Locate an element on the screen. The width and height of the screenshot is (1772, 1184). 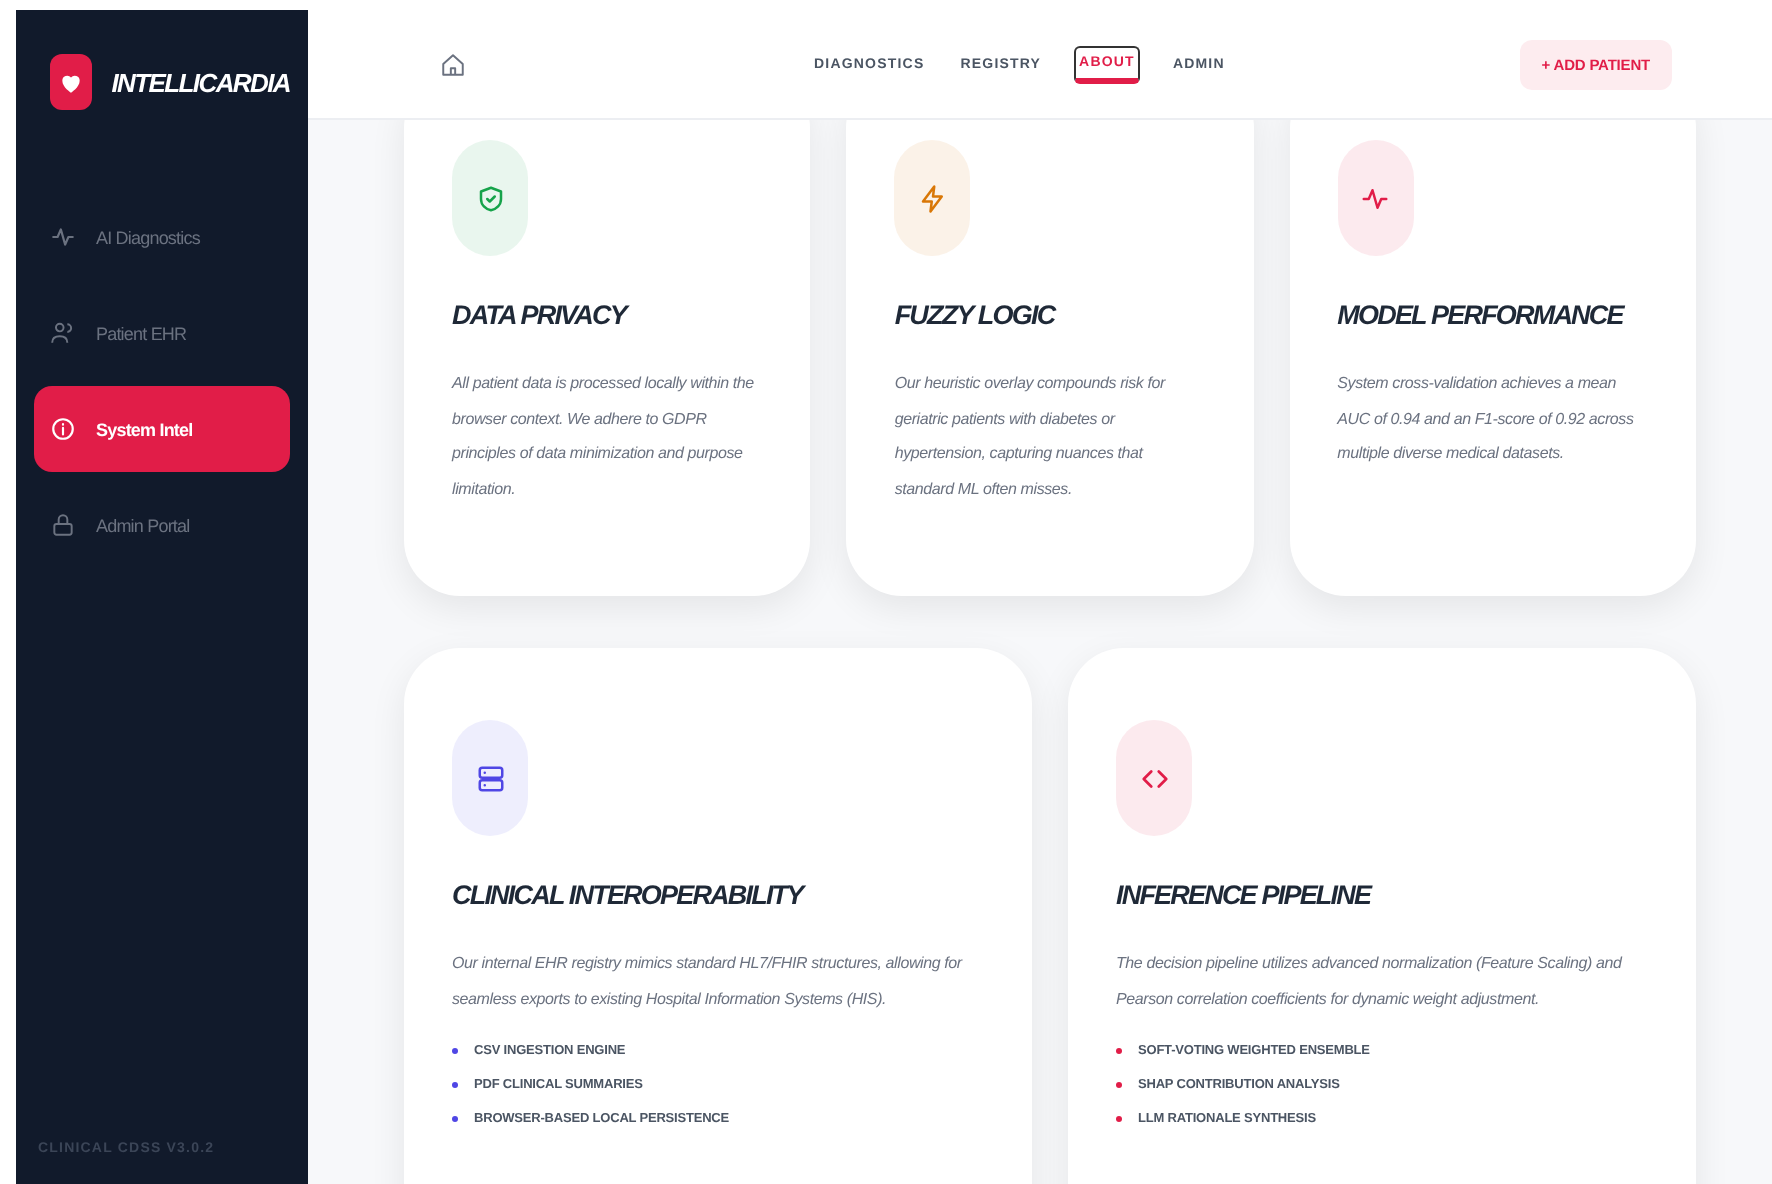
card-description: All patient data is processed locally within the browser context. We adhere to GDPR principles of data minimization and purpose limitation. is located at coordinates (604, 436).